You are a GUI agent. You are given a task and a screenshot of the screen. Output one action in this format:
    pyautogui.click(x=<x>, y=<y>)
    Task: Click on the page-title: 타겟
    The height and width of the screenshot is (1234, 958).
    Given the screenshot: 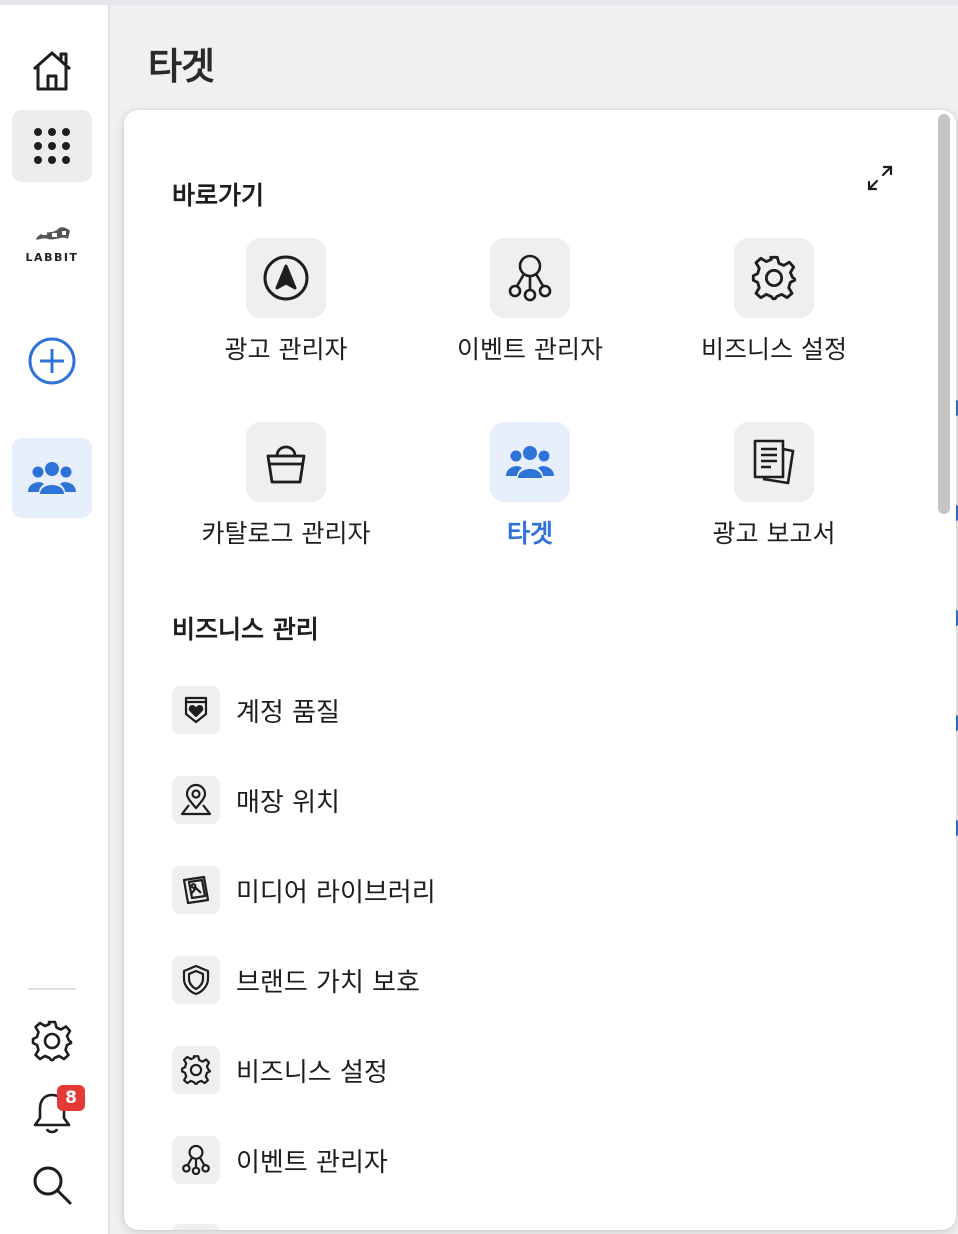 What is the action you would take?
    pyautogui.click(x=181, y=66)
    